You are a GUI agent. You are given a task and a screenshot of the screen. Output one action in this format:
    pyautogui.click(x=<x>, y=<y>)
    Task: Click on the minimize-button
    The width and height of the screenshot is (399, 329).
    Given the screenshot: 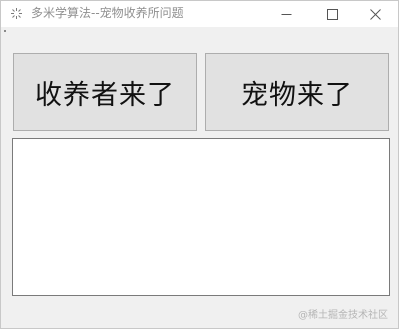 What is the action you would take?
    pyautogui.click(x=286, y=14)
    